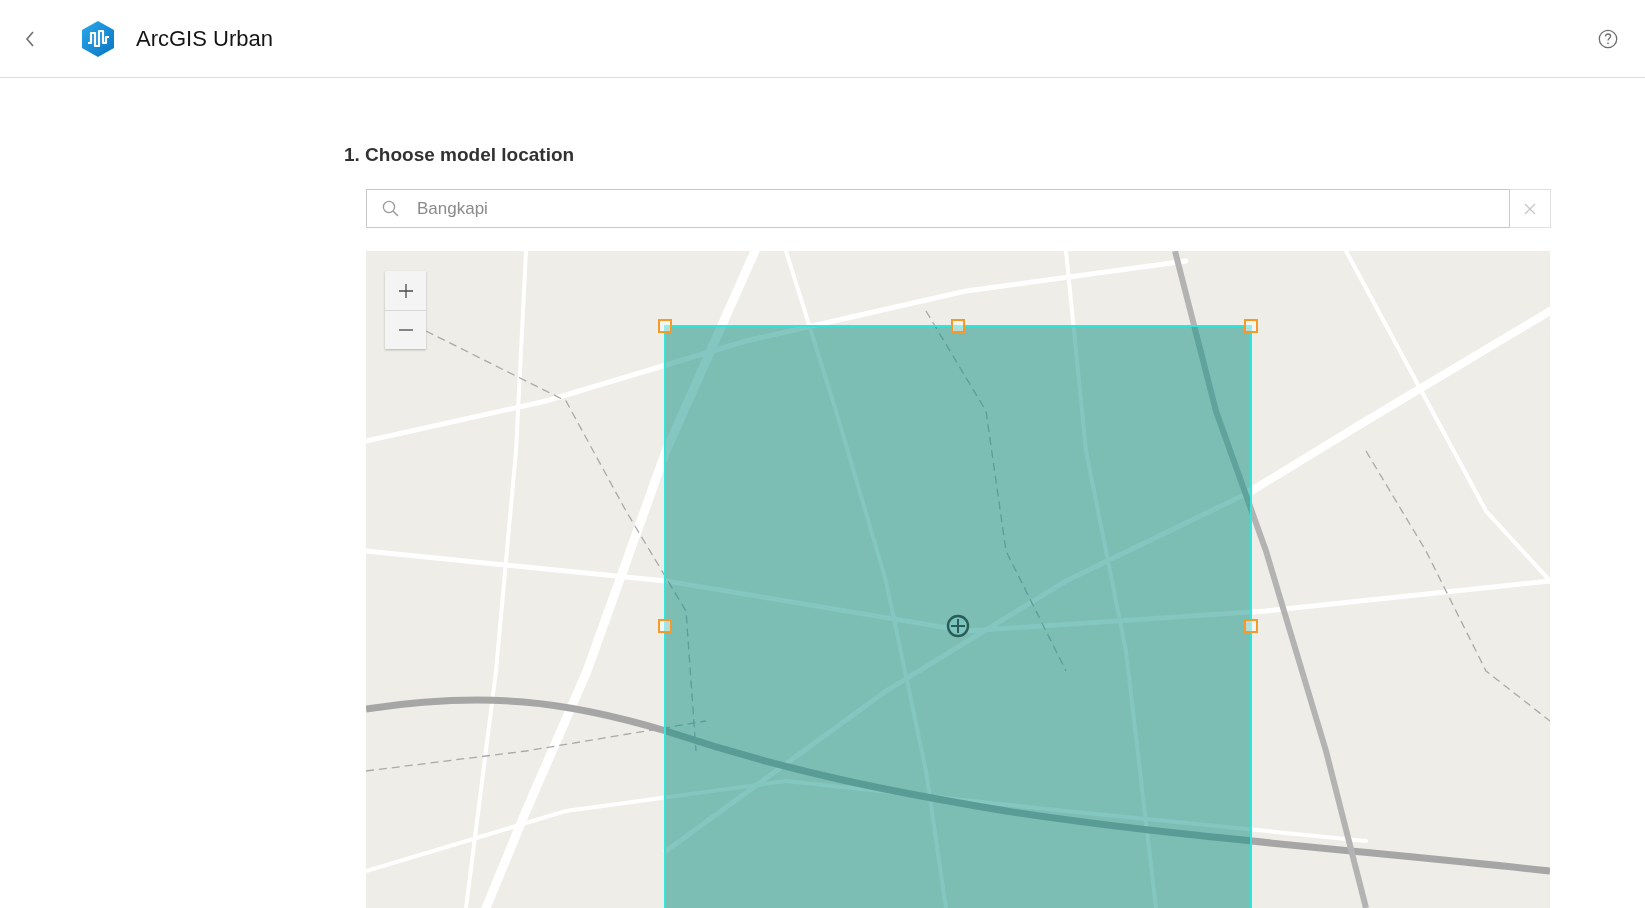 The height and width of the screenshot is (908, 1645). I want to click on close-icon, so click(1530, 208).